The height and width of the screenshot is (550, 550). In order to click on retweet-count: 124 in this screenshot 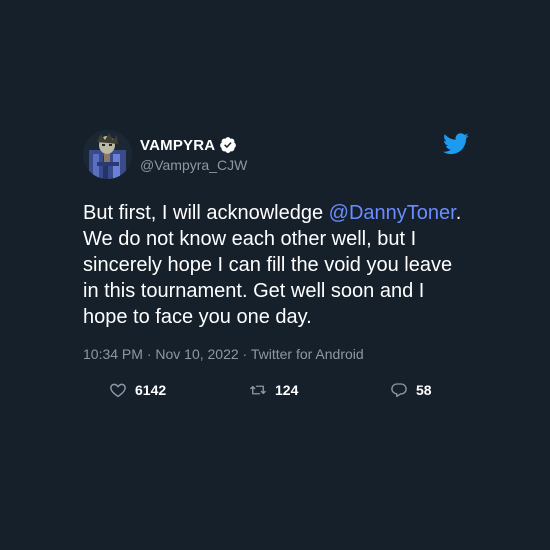, I will do `click(287, 390)`.